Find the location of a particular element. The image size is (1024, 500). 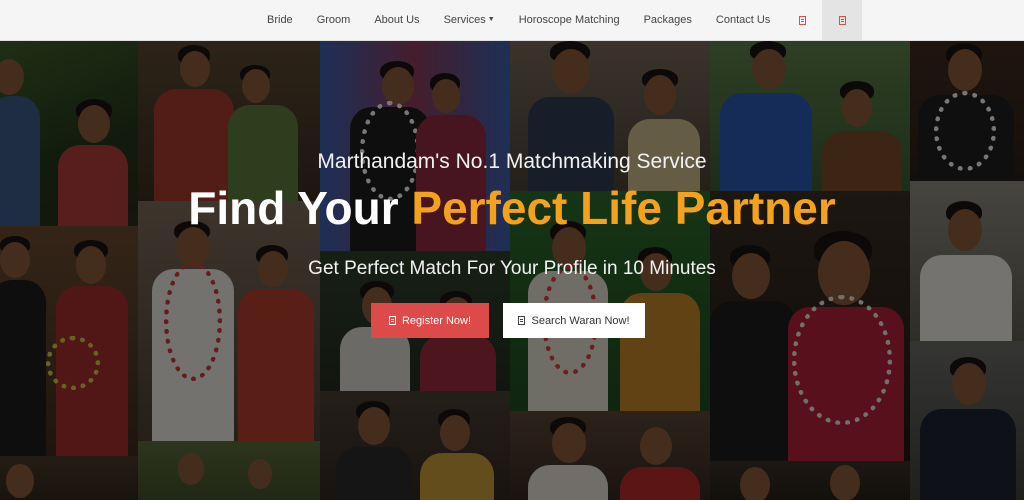

hero-headline: Find Your Perfect Life Partner is located at coordinates (512, 208).